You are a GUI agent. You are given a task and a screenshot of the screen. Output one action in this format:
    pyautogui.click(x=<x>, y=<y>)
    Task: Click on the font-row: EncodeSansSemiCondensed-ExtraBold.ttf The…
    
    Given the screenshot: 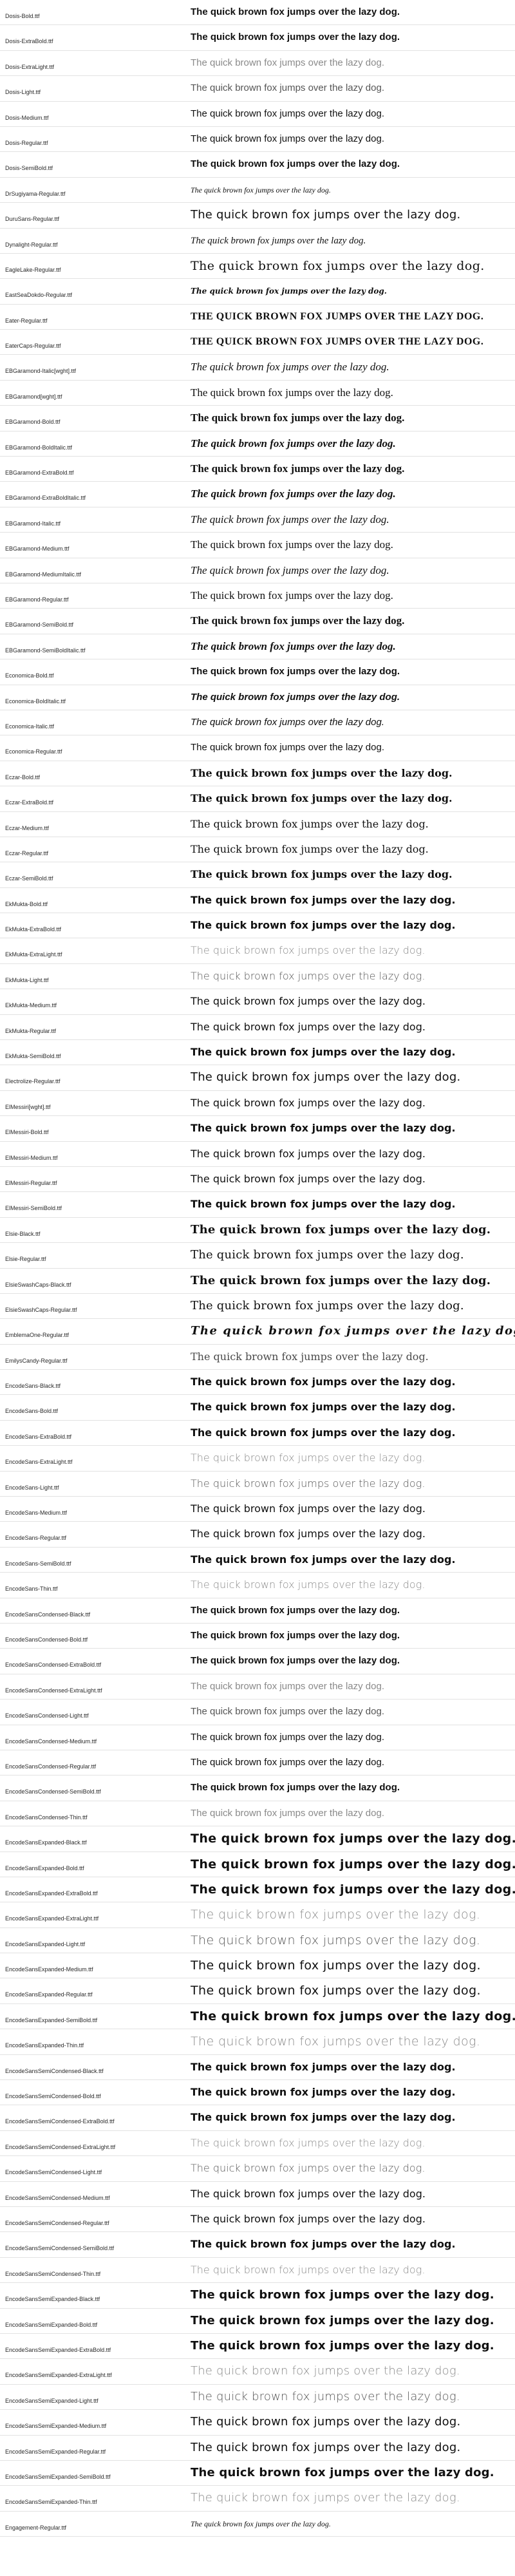 What is the action you would take?
    pyautogui.click(x=257, y=2118)
    